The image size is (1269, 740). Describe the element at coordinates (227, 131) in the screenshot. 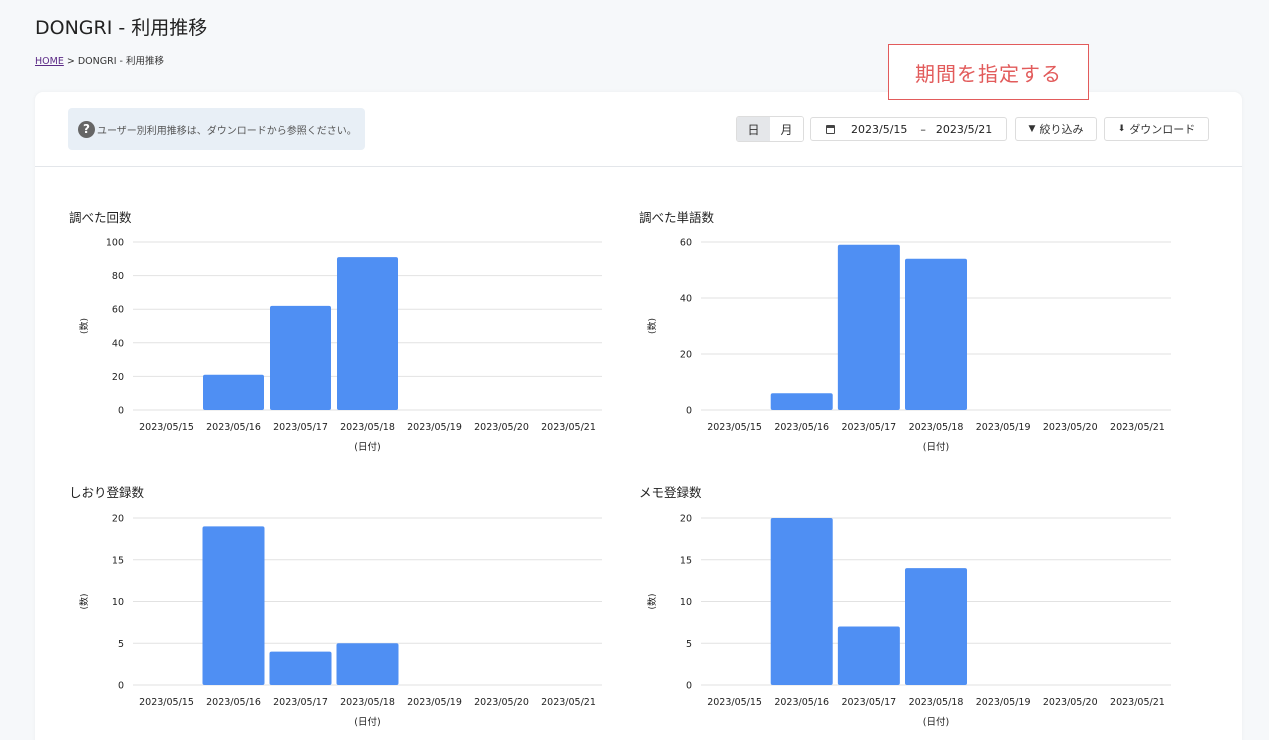

I see `info-text: ユーザー別利用推移は、ダウンロードから参照ください。` at that location.